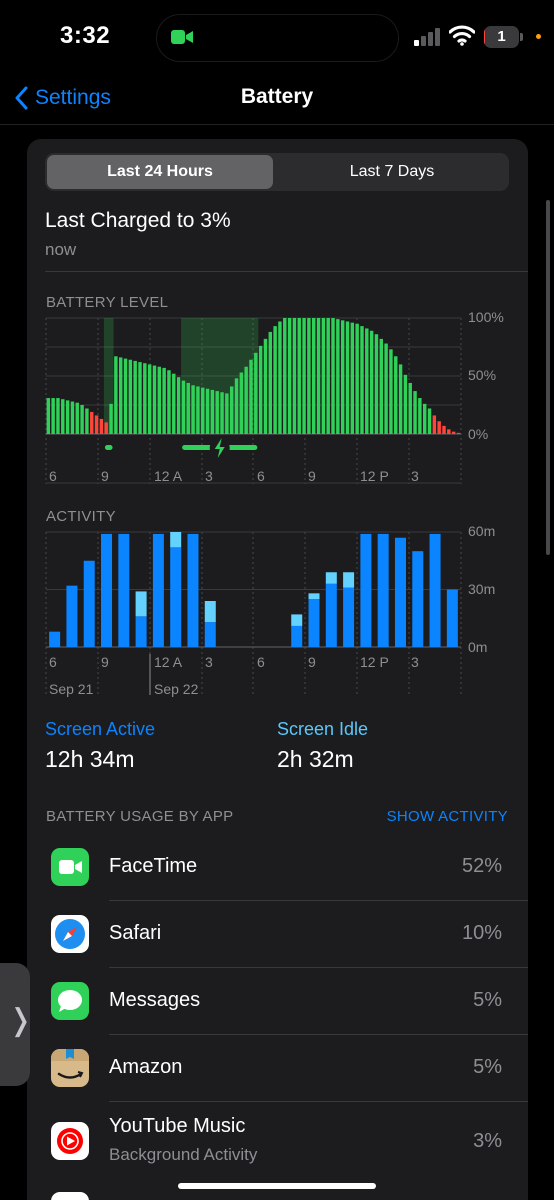 Image resolution: width=554 pixels, height=1200 pixels. I want to click on activity-y-tick: 30m, so click(482, 589).